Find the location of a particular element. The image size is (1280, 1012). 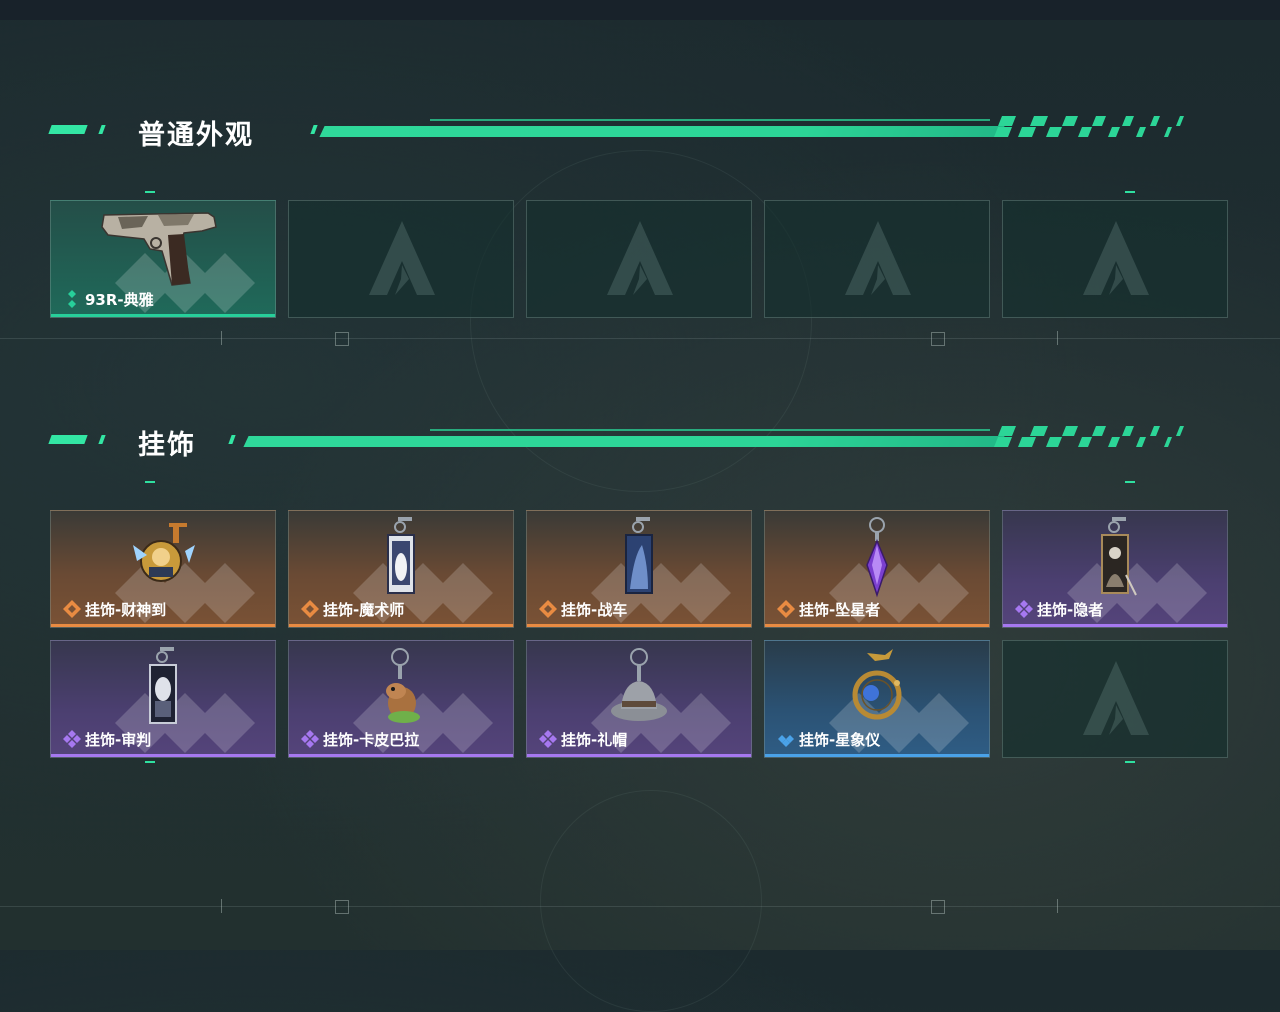

rarity-diamond-blue-icon is located at coordinates (786, 741).